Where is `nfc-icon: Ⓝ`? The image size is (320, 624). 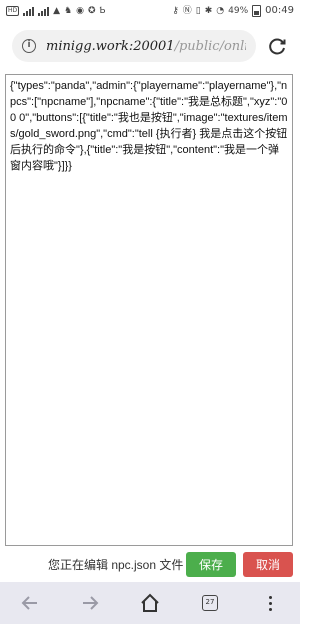
nfc-icon: Ⓝ is located at coordinates (187, 11).